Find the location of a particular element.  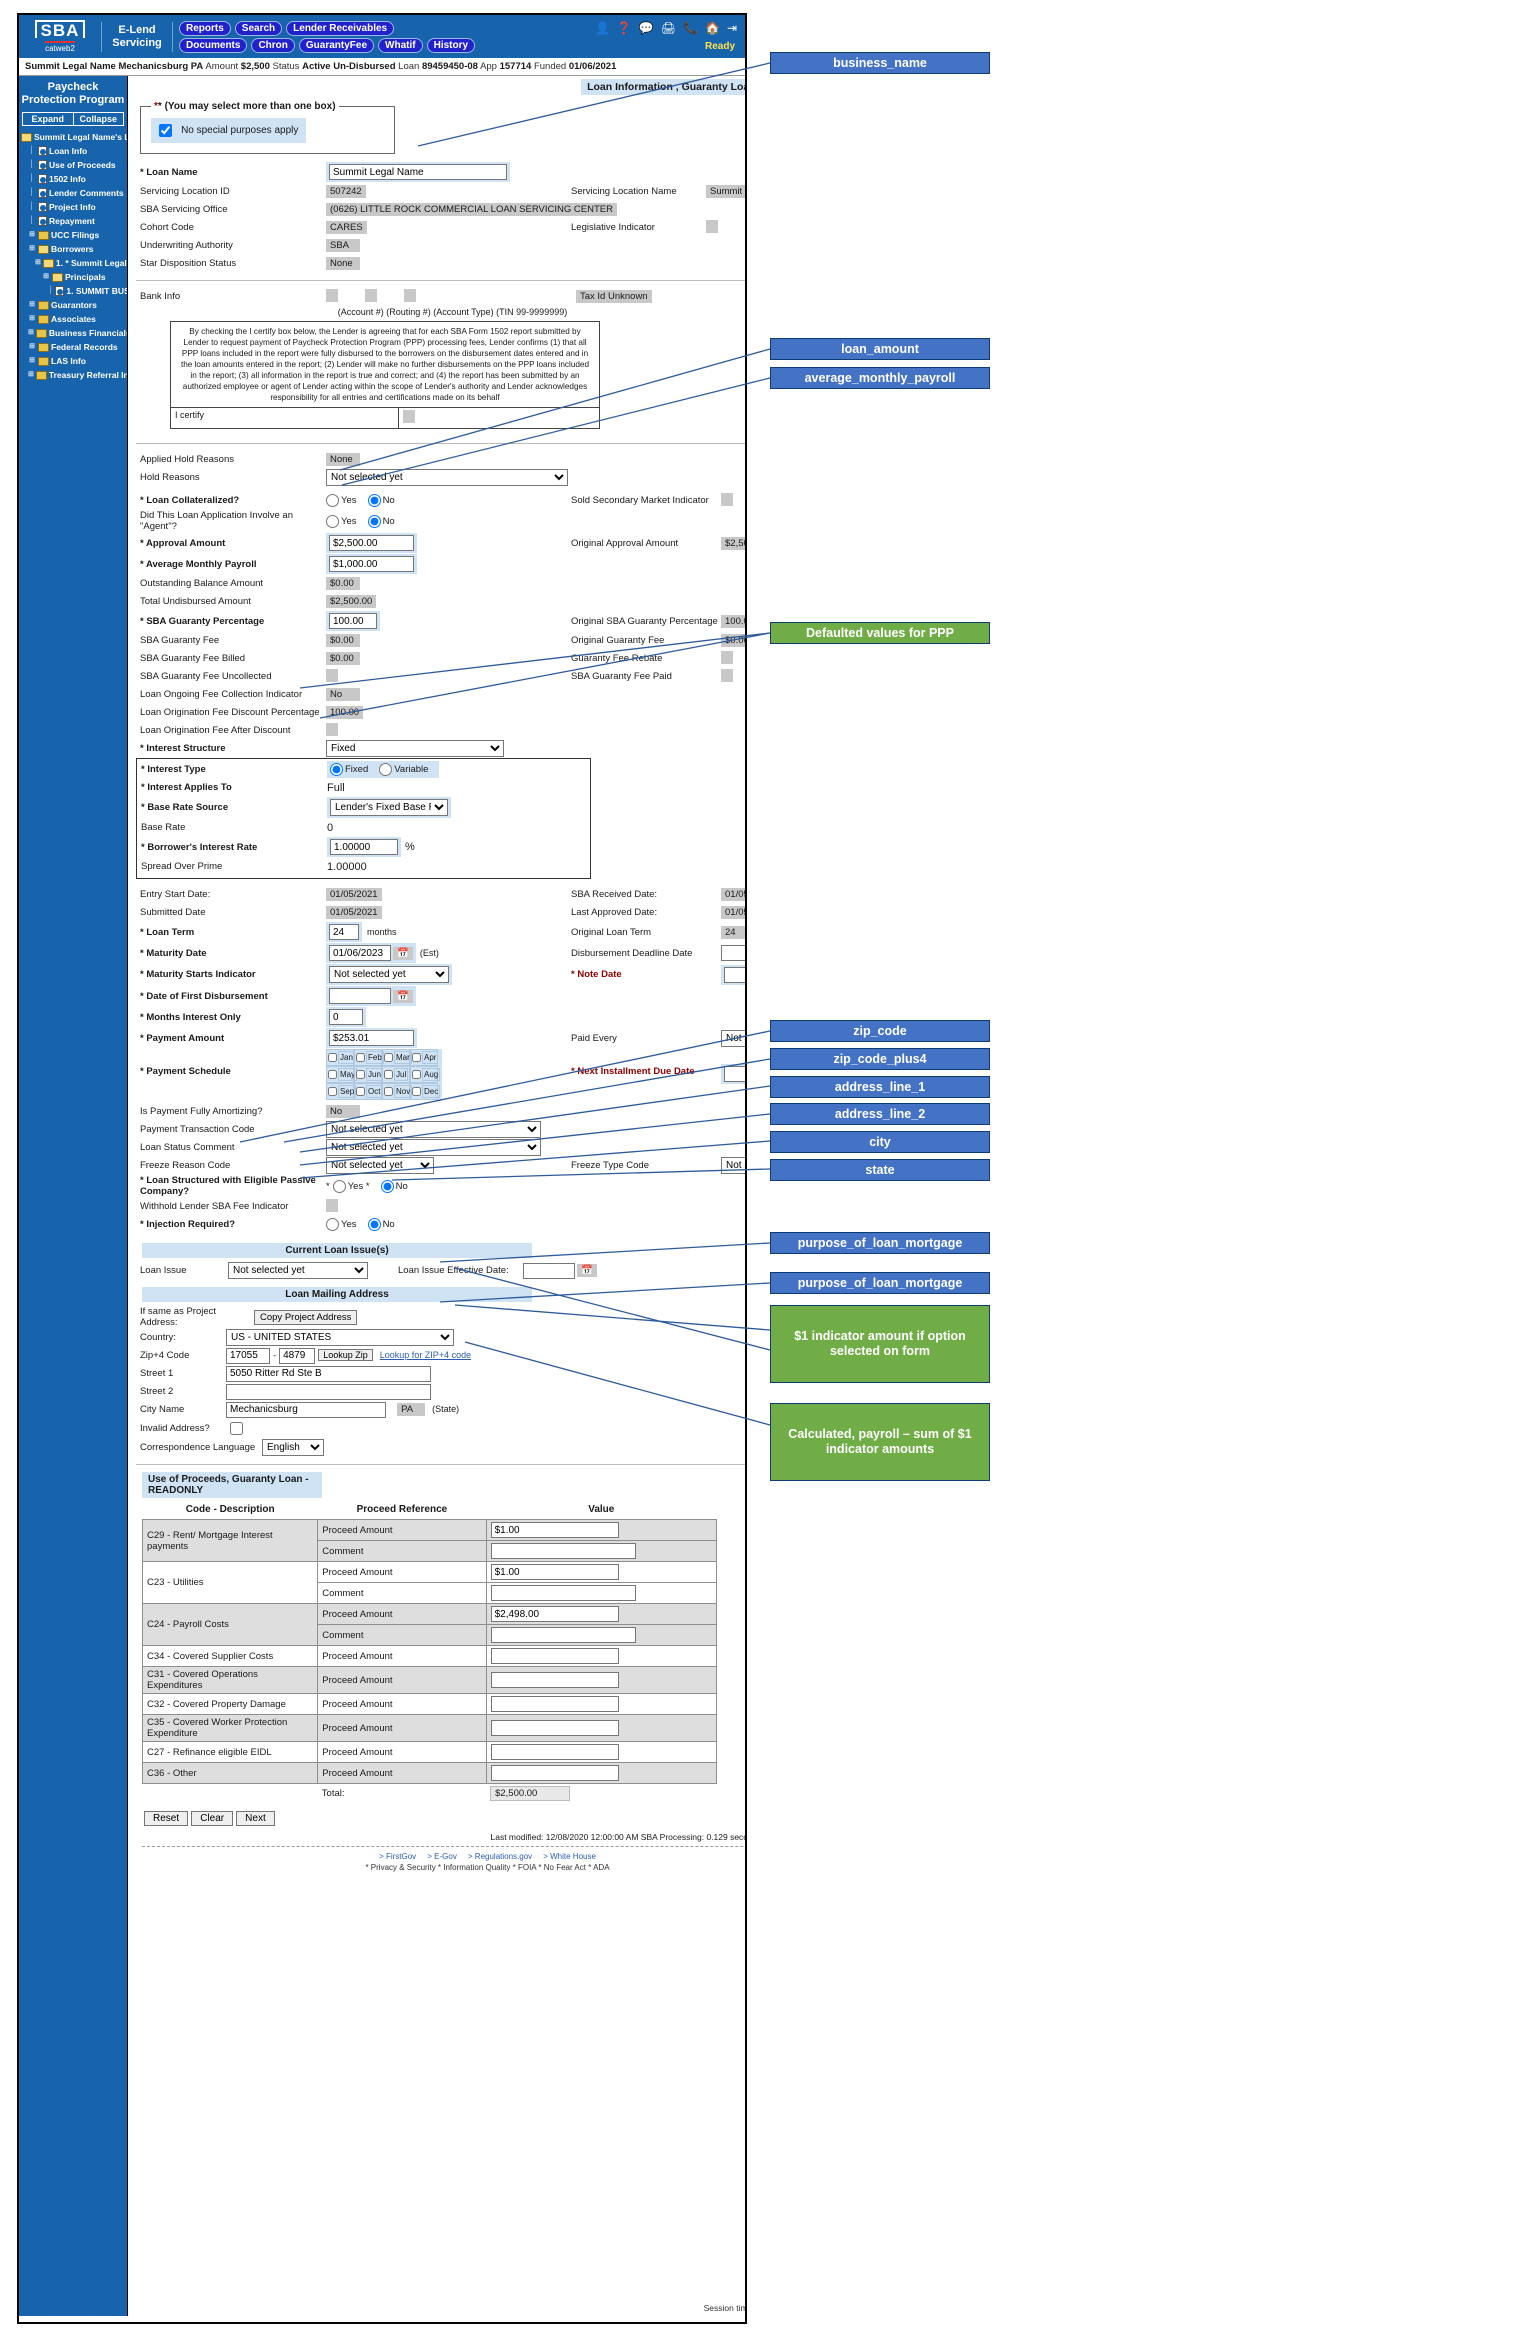

sidebar-item-lender-comments: │ Lender Comments is located at coordinates (73, 193).